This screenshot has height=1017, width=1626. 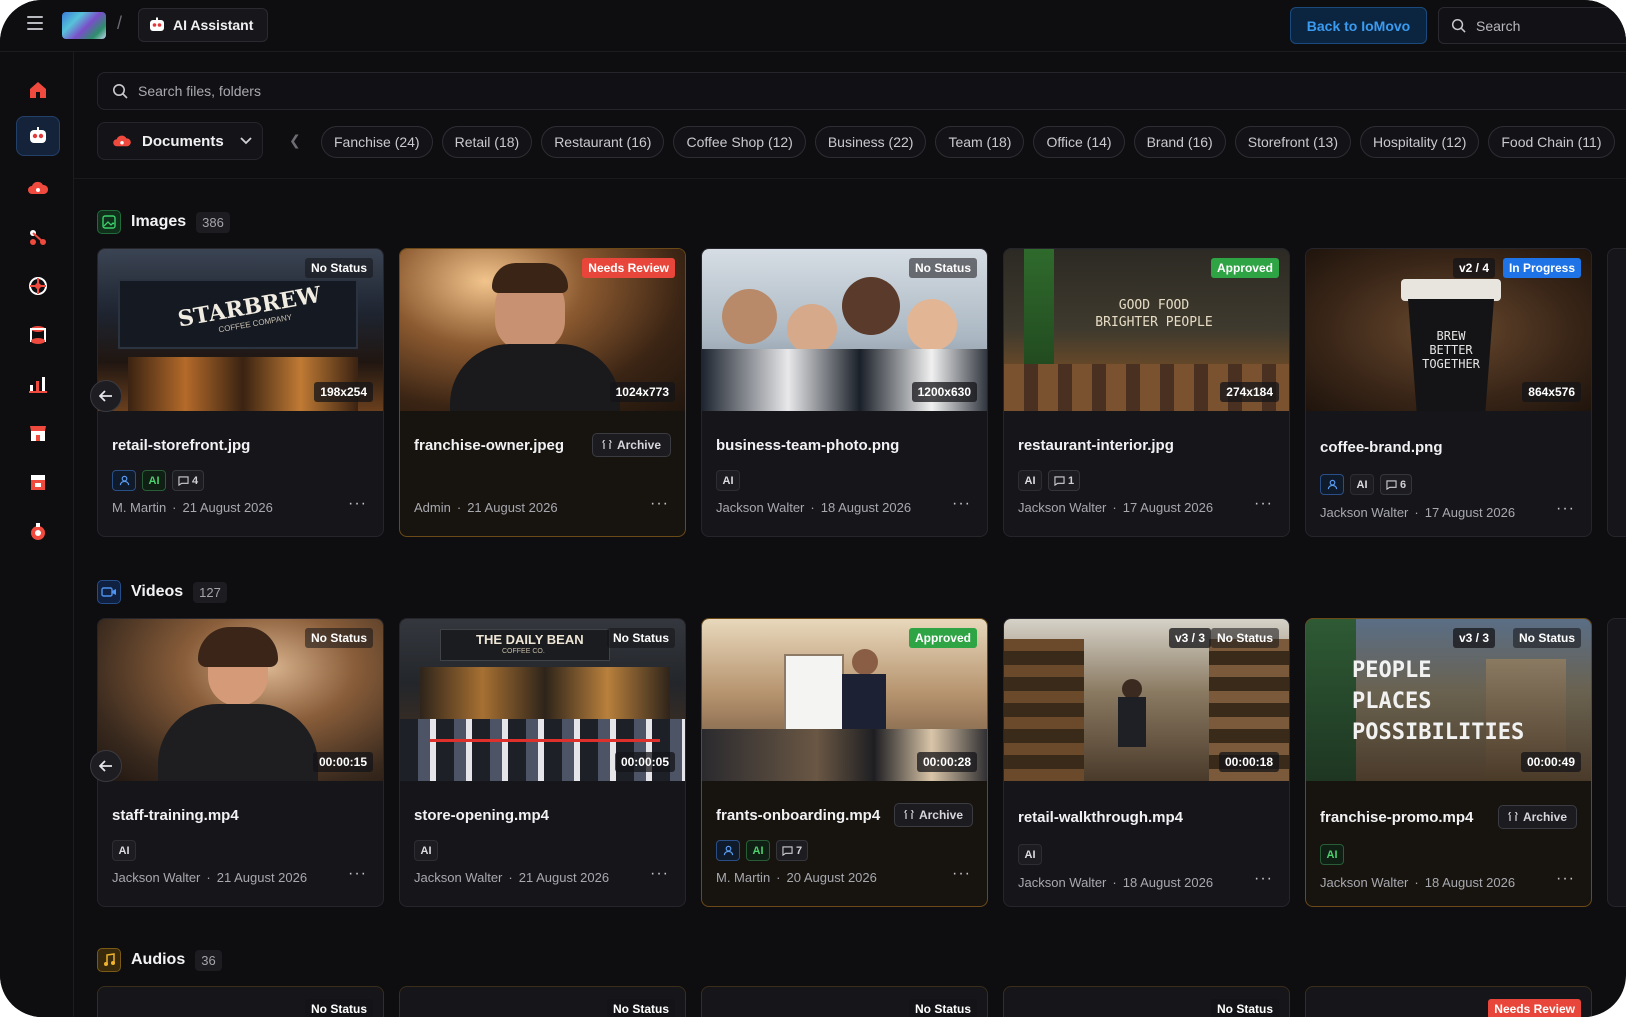 What do you see at coordinates (739, 142) in the screenshot?
I see `filter-chip: Coffee Shop (12)` at bounding box center [739, 142].